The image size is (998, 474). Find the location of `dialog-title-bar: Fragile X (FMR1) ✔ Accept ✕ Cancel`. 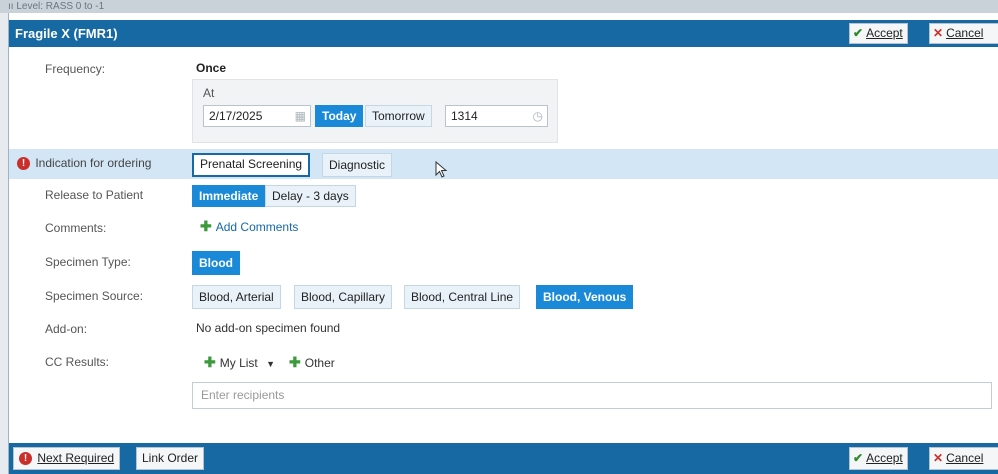

dialog-title-bar: Fragile X (FMR1) ✔ Accept ✕ Cancel is located at coordinates (503, 33).